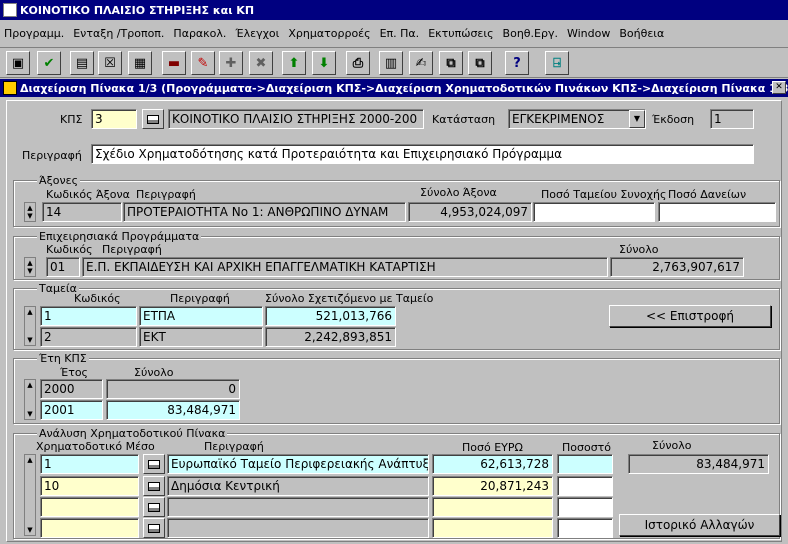 This screenshot has width=788, height=544. Describe the element at coordinates (264, 212) in the screenshot. I see `axis-desc-field: ΠΡΟΤΕΡΑΙΟΤΗΤΑ No 1: ΑΝΘΡΩΠΙΝΟ ΔΥΝΑΜ` at that location.